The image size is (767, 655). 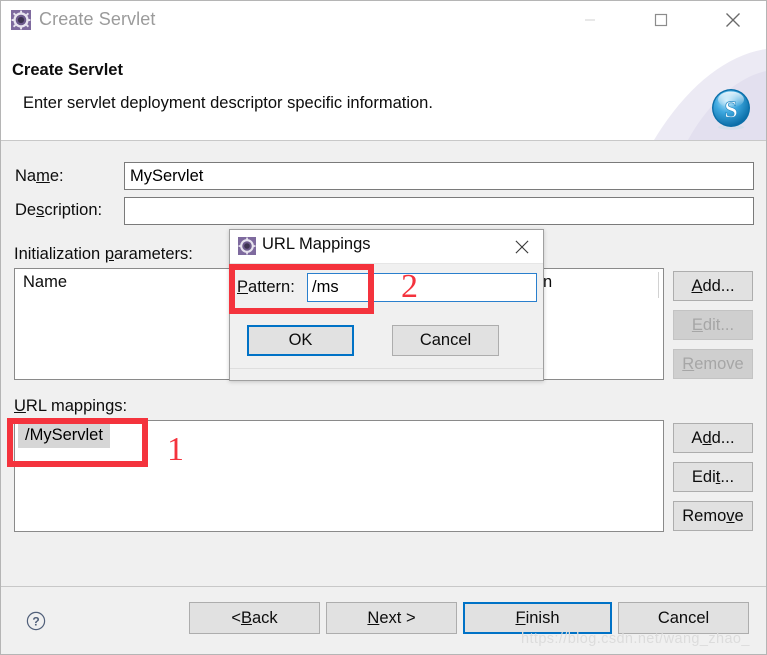 What do you see at coordinates (661, 20) in the screenshot?
I see `maximize-button` at bounding box center [661, 20].